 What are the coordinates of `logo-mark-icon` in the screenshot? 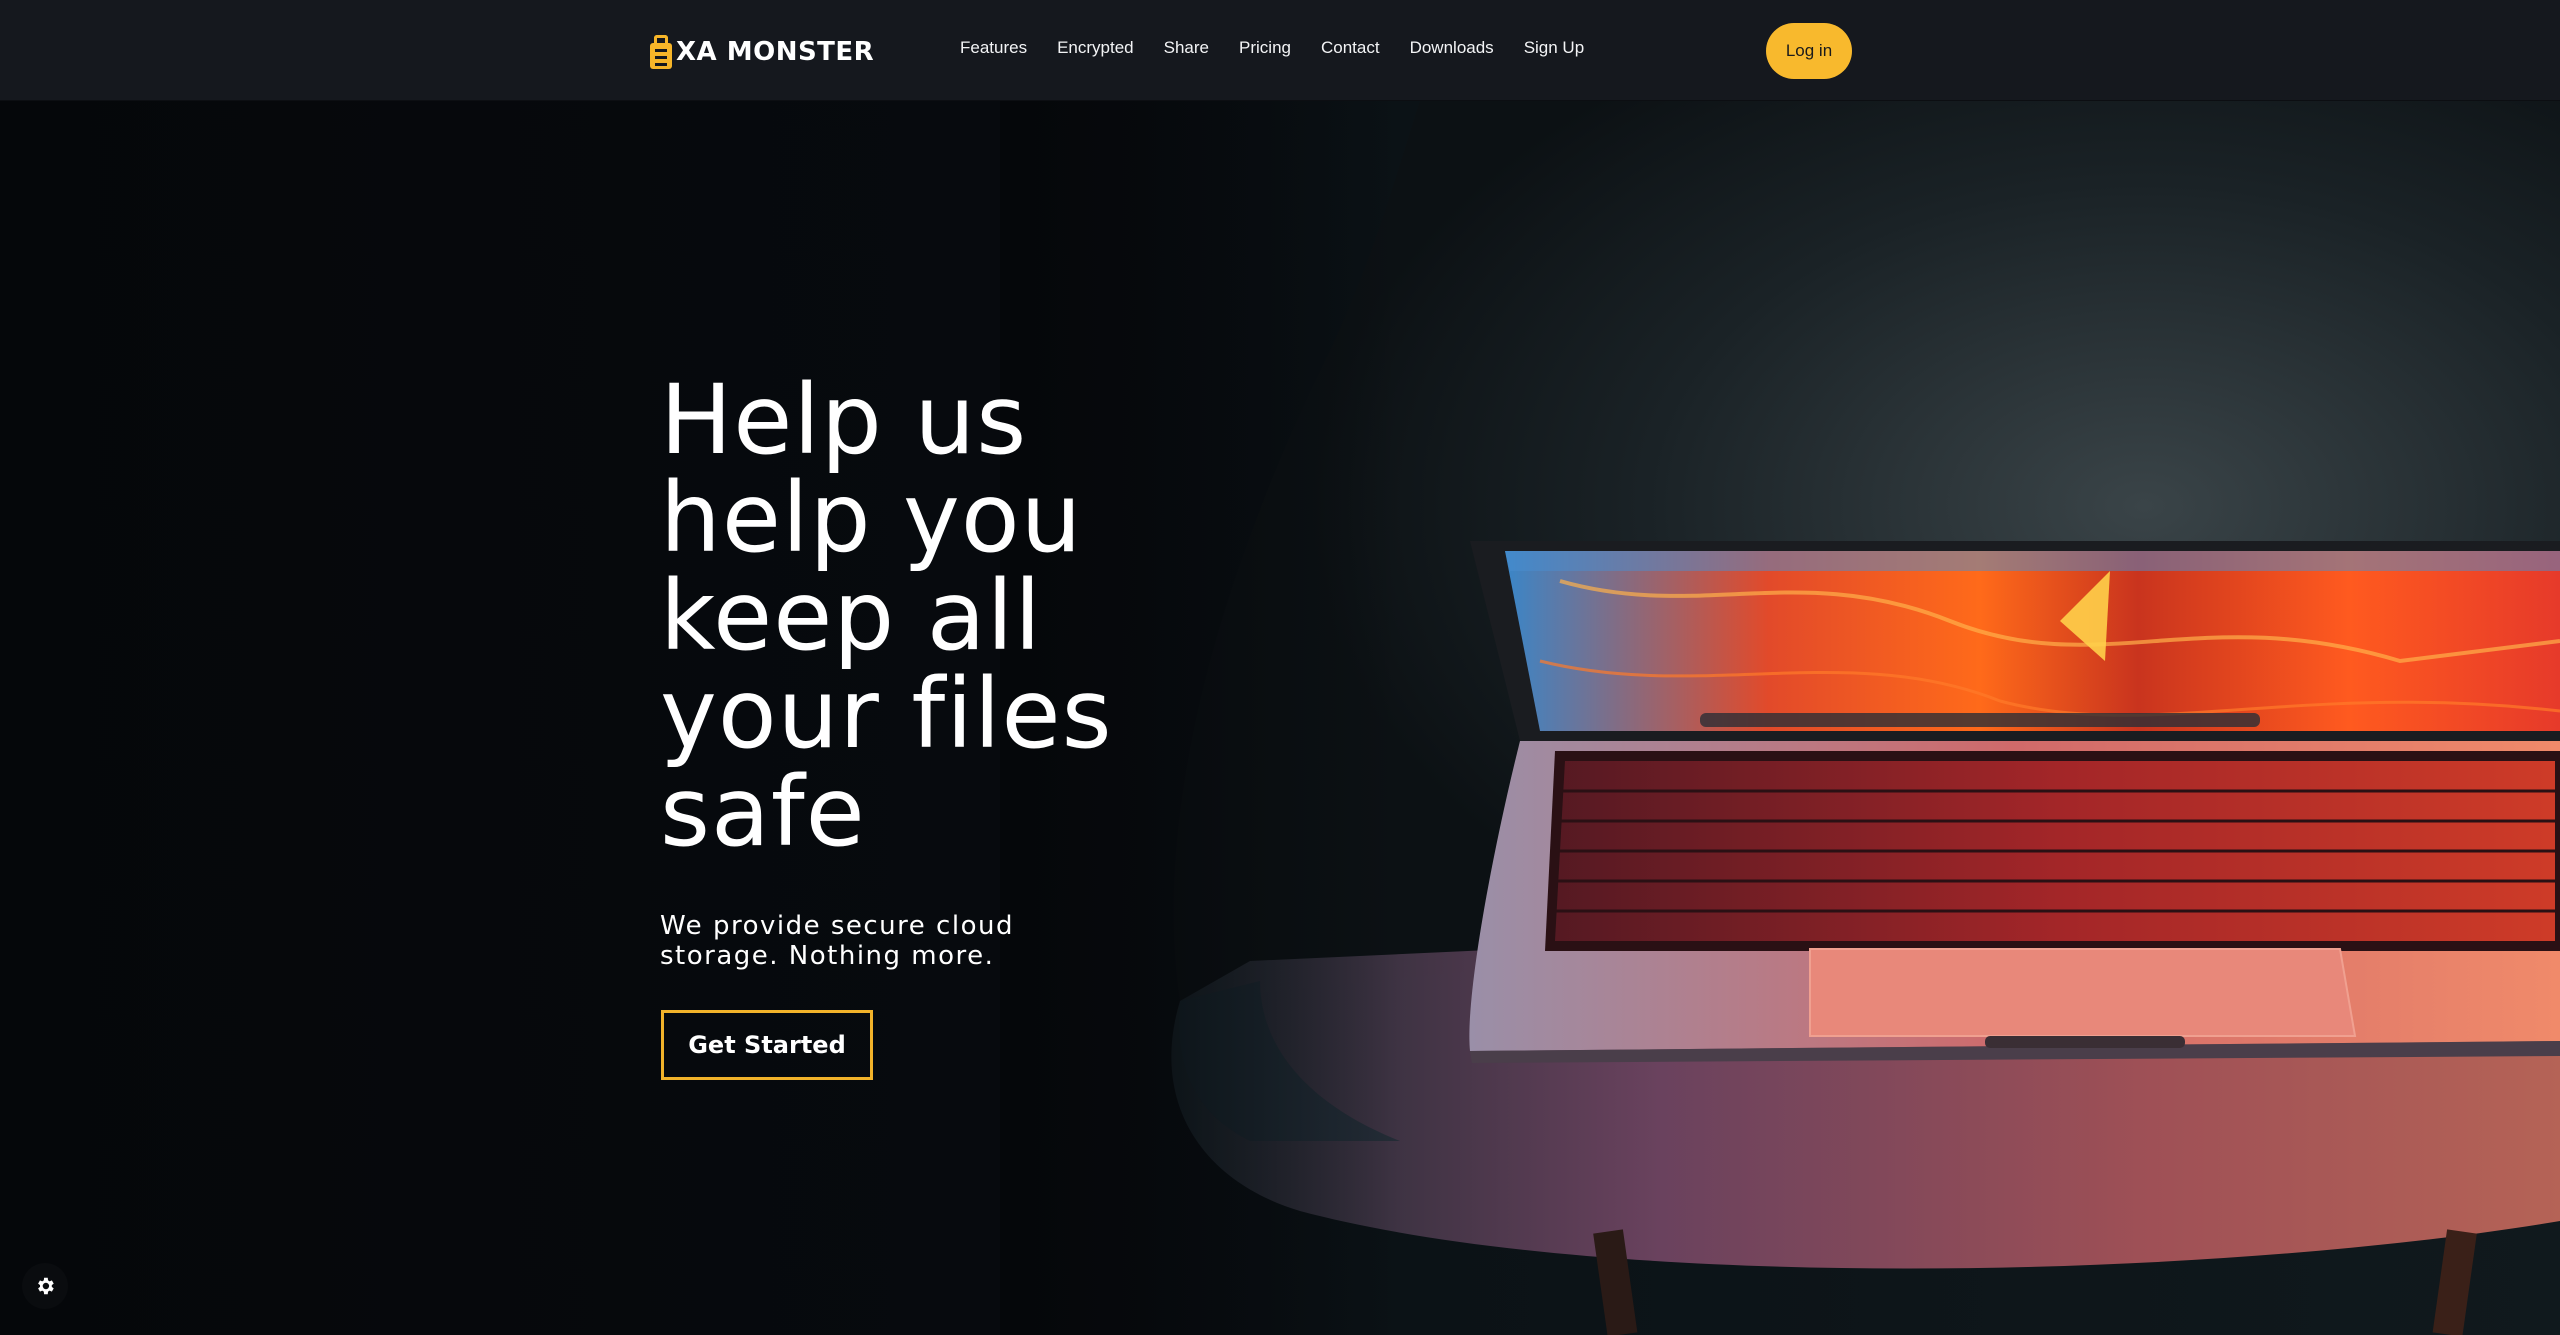 It's located at (662, 52).